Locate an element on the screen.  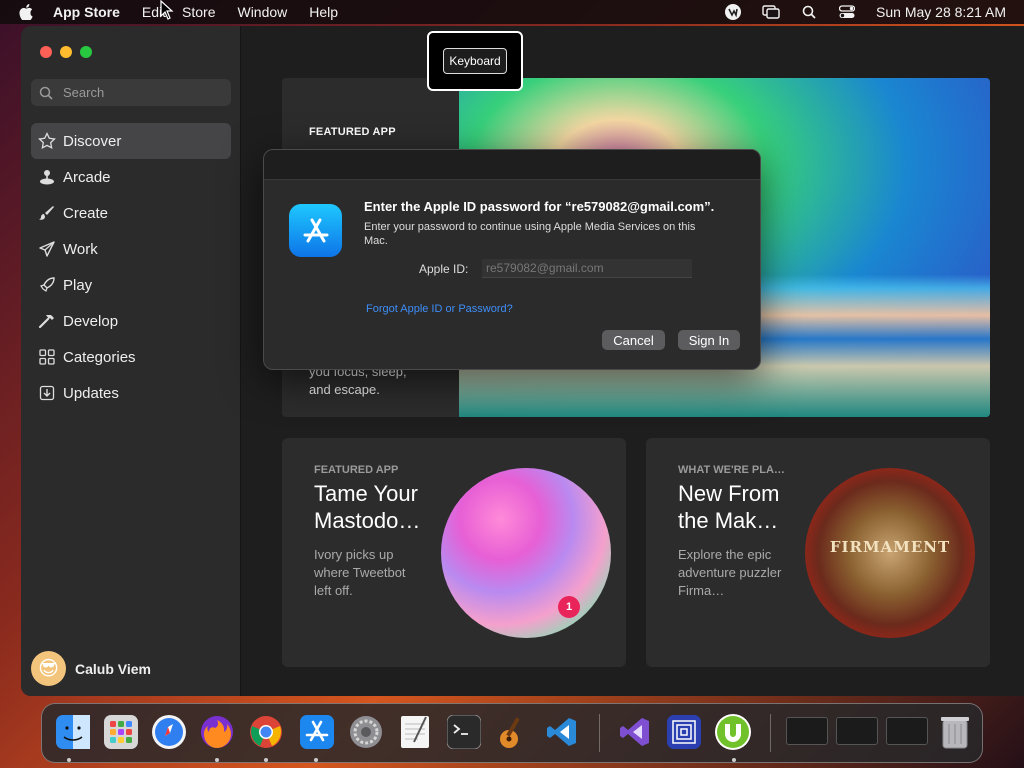
sidebar-item-play: Play is located at coordinates (131, 285).